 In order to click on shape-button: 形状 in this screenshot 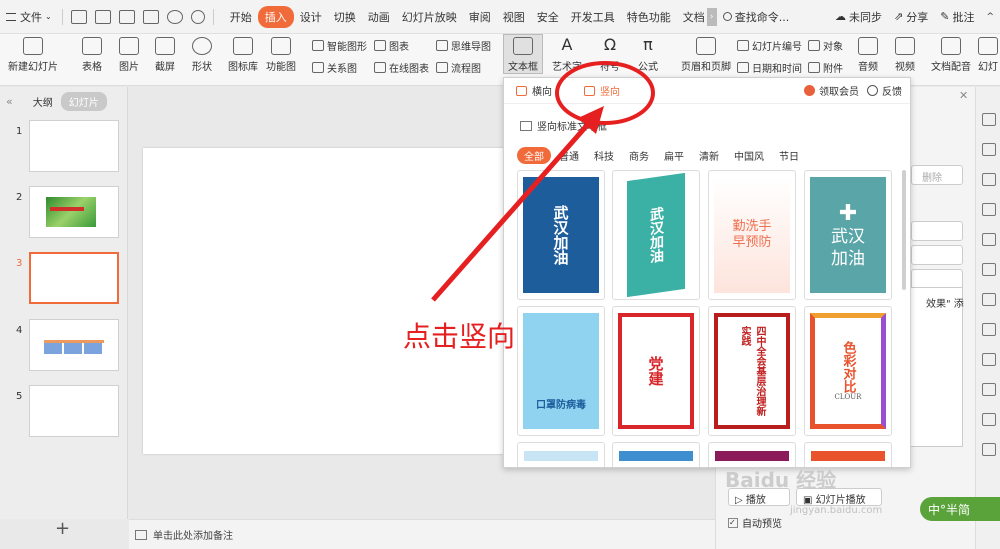, I will do `click(202, 55)`.